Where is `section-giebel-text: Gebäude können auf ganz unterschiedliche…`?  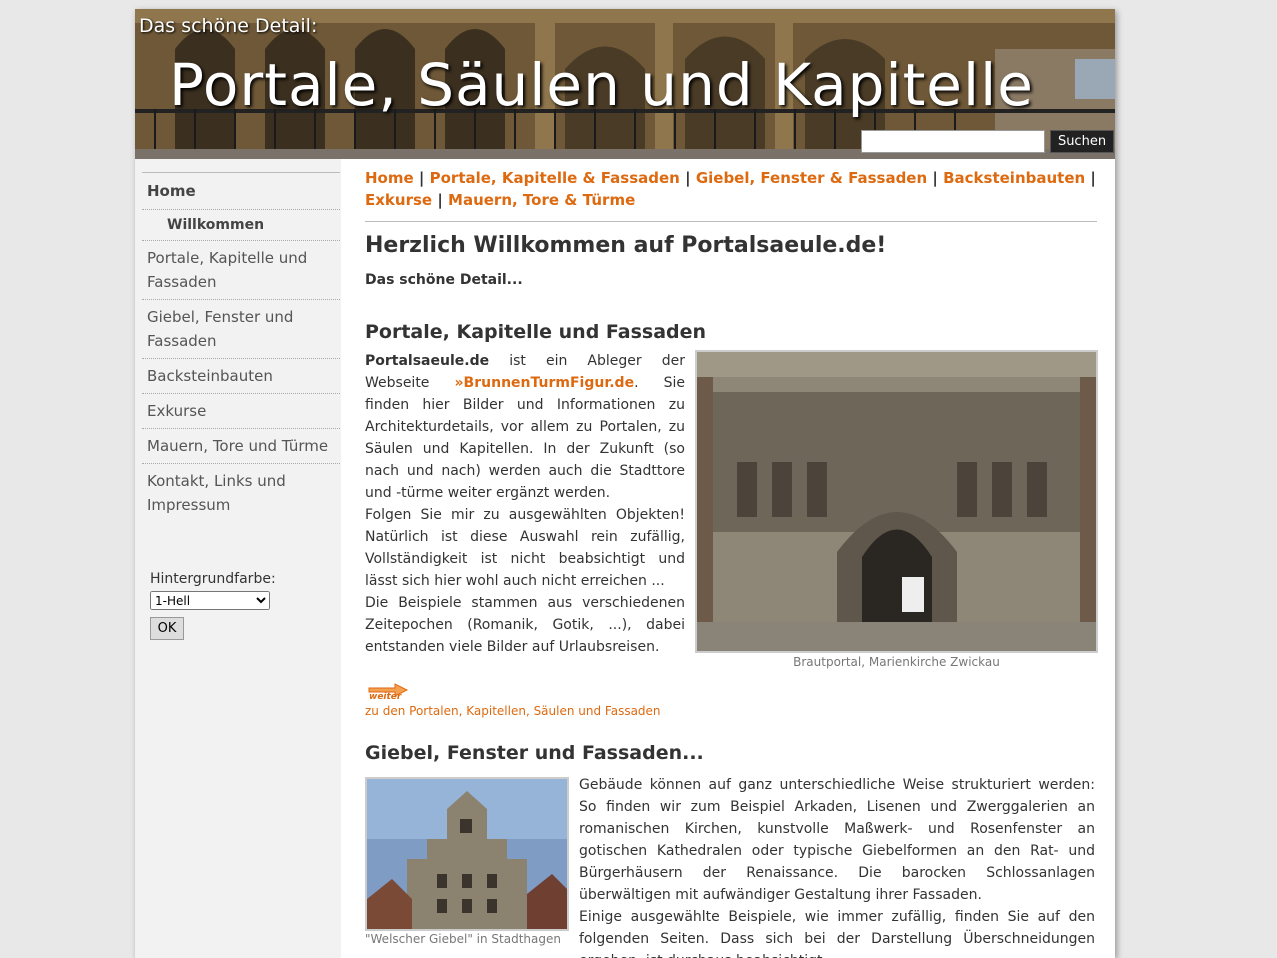
section-giebel-text: Gebäude können auf ganz unterschiedliche… is located at coordinates (837, 866).